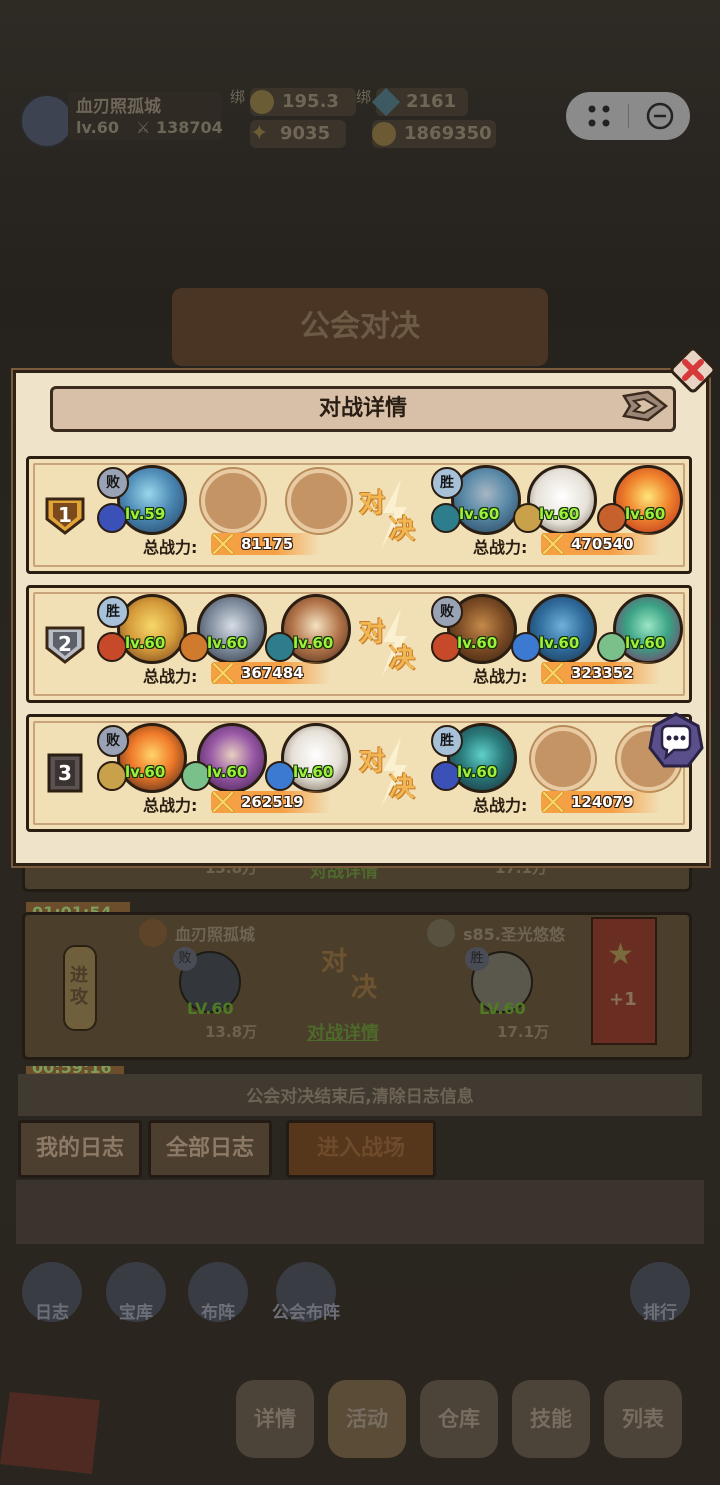 The height and width of the screenshot is (1485, 720). What do you see at coordinates (620, 954) in the screenshot?
I see `reward-star-icon: ★` at bounding box center [620, 954].